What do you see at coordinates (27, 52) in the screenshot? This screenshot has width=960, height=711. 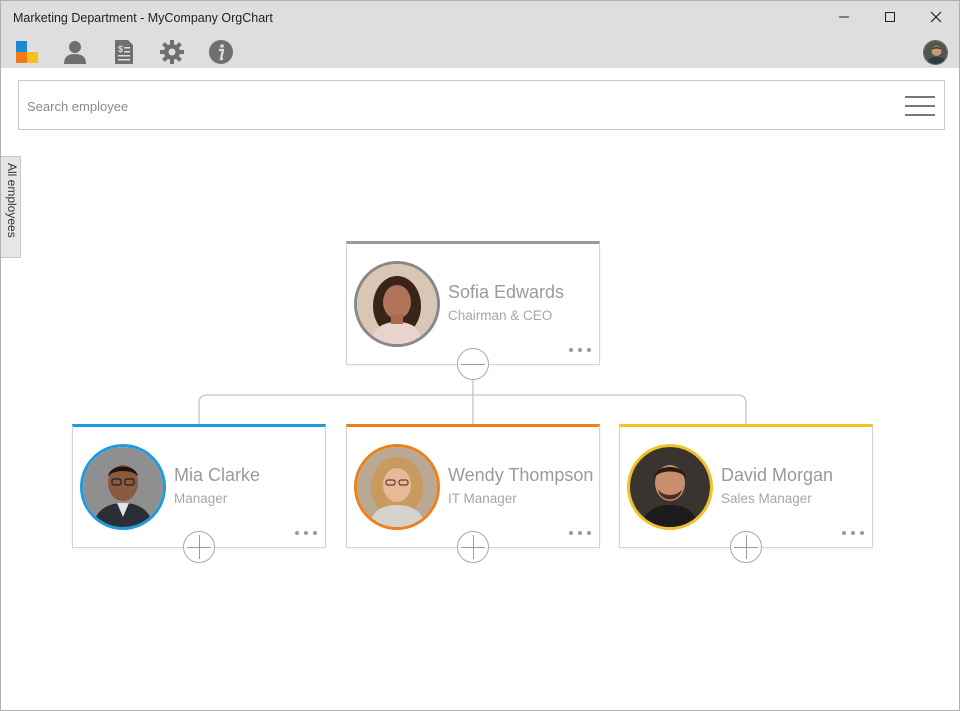 I see `app-logo-icon` at bounding box center [27, 52].